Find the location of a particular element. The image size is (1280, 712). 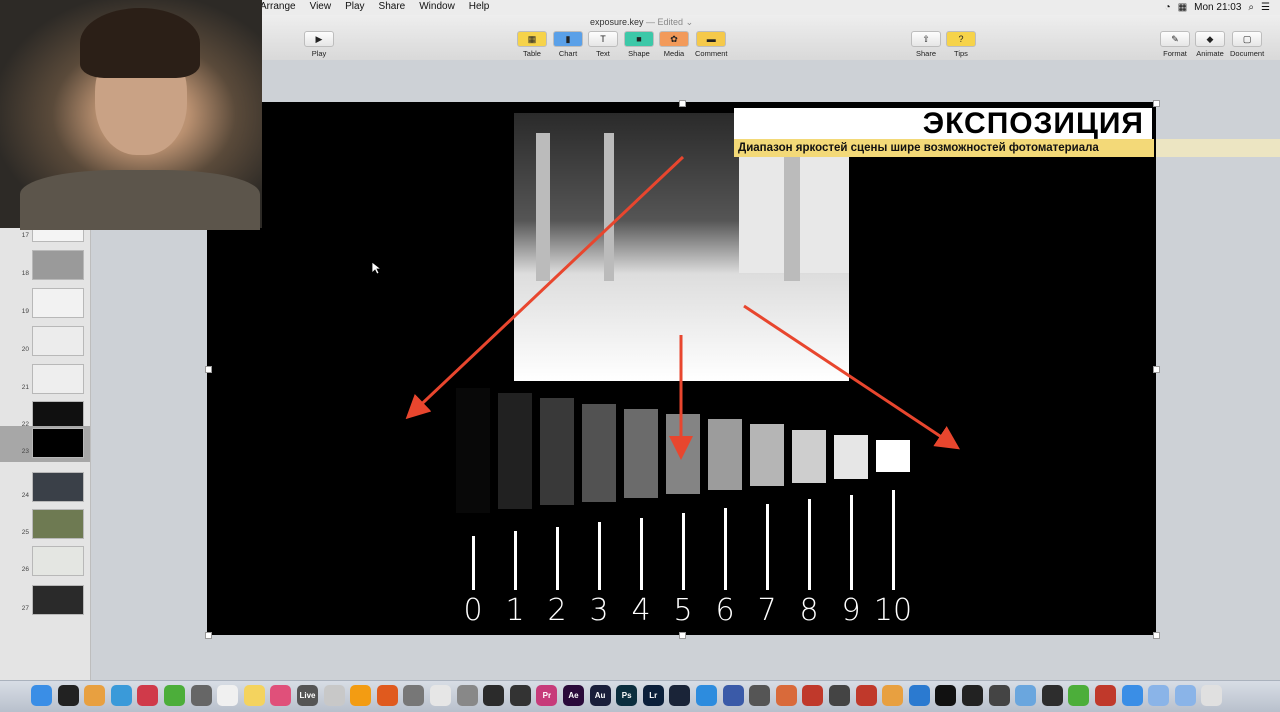

dock-app-icon: Pr is located at coordinates (547, 695).